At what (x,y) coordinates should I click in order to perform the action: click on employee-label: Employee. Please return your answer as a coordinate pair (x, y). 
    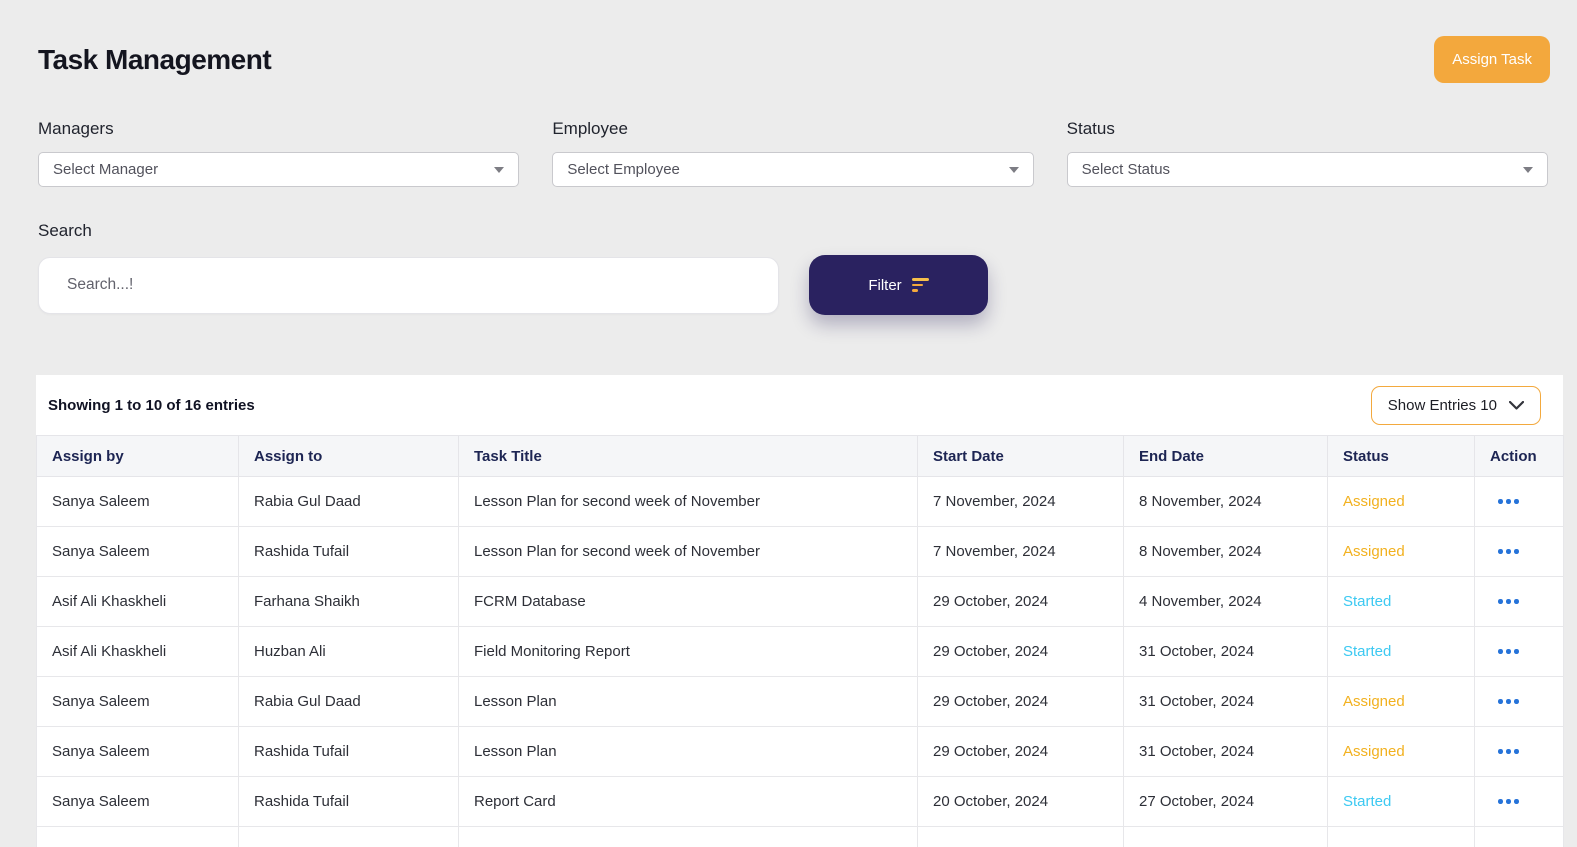
    Looking at the image, I should click on (590, 128).